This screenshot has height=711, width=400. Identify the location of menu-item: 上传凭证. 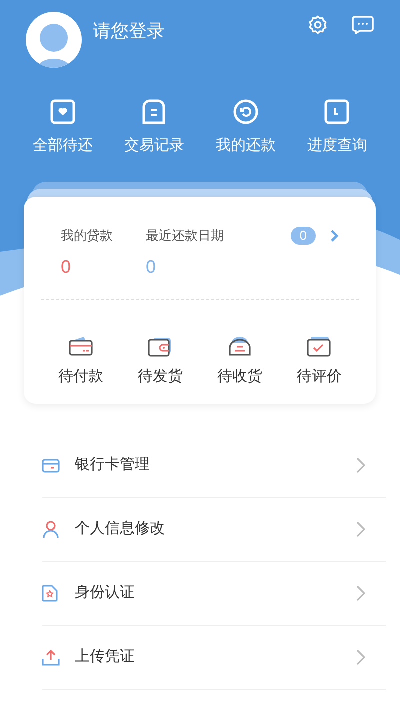
(214, 658).